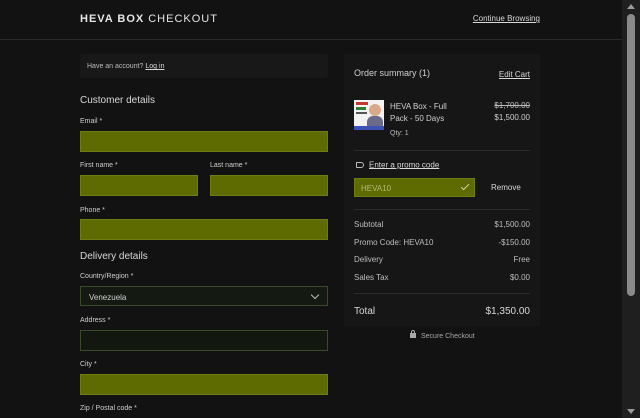 This screenshot has height=418, width=640. Describe the element at coordinates (506, 18) in the screenshot. I see `continue-browsing-link: Continue Browsing` at that location.